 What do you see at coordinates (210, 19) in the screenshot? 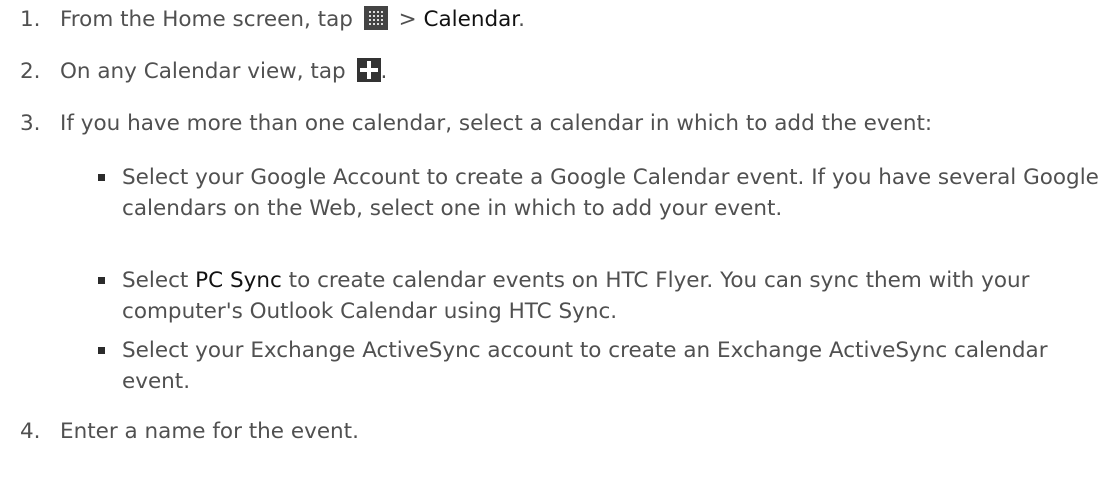
I see `step-text-part: From the Home screen, tap` at bounding box center [210, 19].